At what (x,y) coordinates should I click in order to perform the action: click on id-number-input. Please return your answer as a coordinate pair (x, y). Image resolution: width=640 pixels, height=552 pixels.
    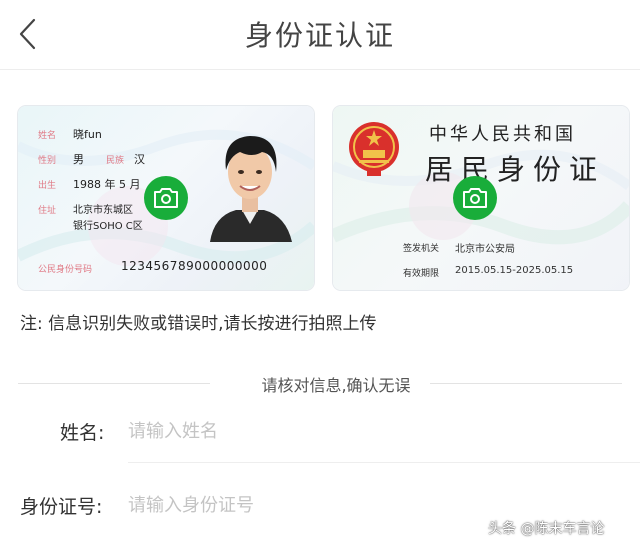
    Looking at the image, I should click on (363, 505).